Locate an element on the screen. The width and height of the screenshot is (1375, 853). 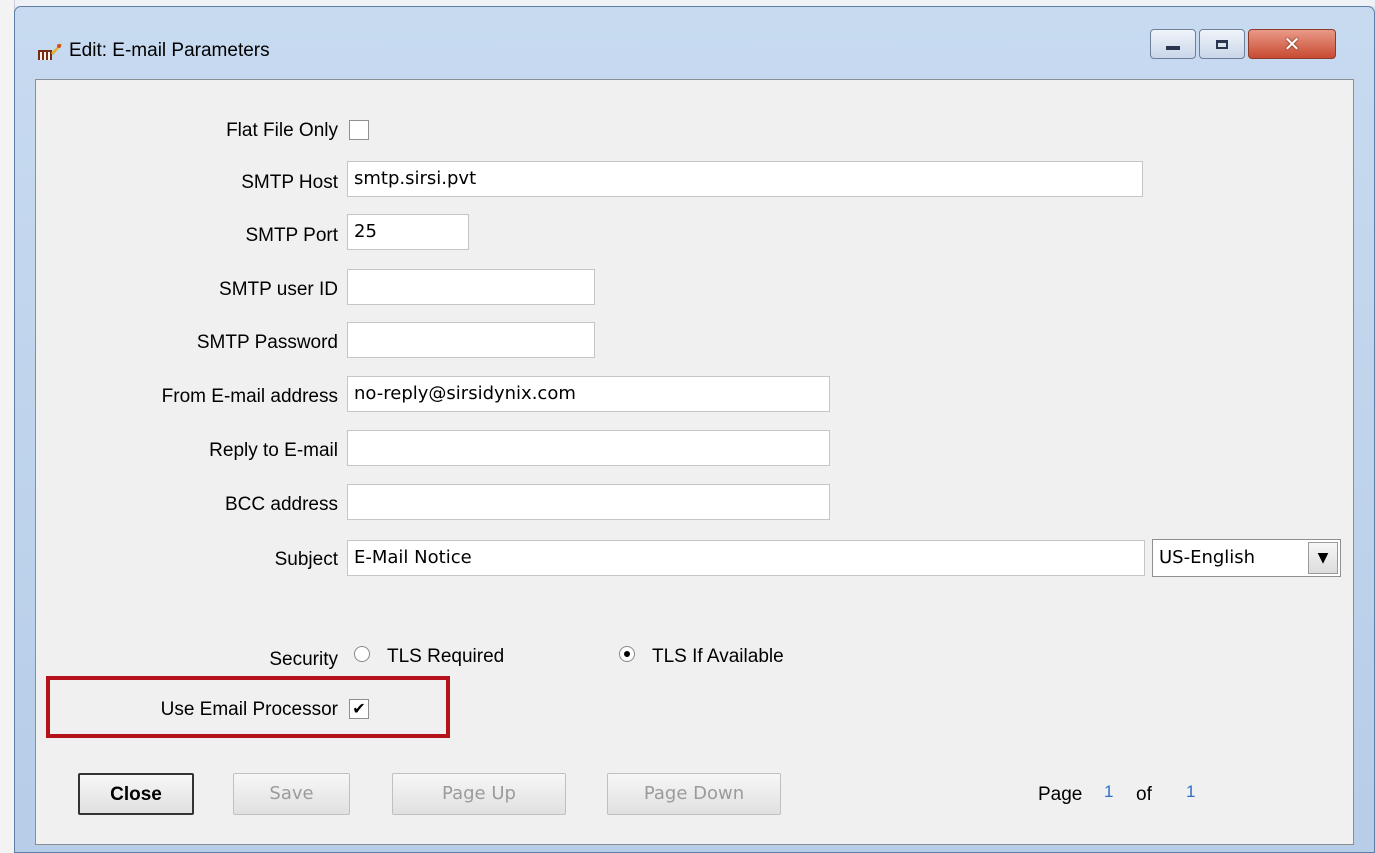
reply-to-email-label: Reply to E-mail is located at coordinates (273, 450).